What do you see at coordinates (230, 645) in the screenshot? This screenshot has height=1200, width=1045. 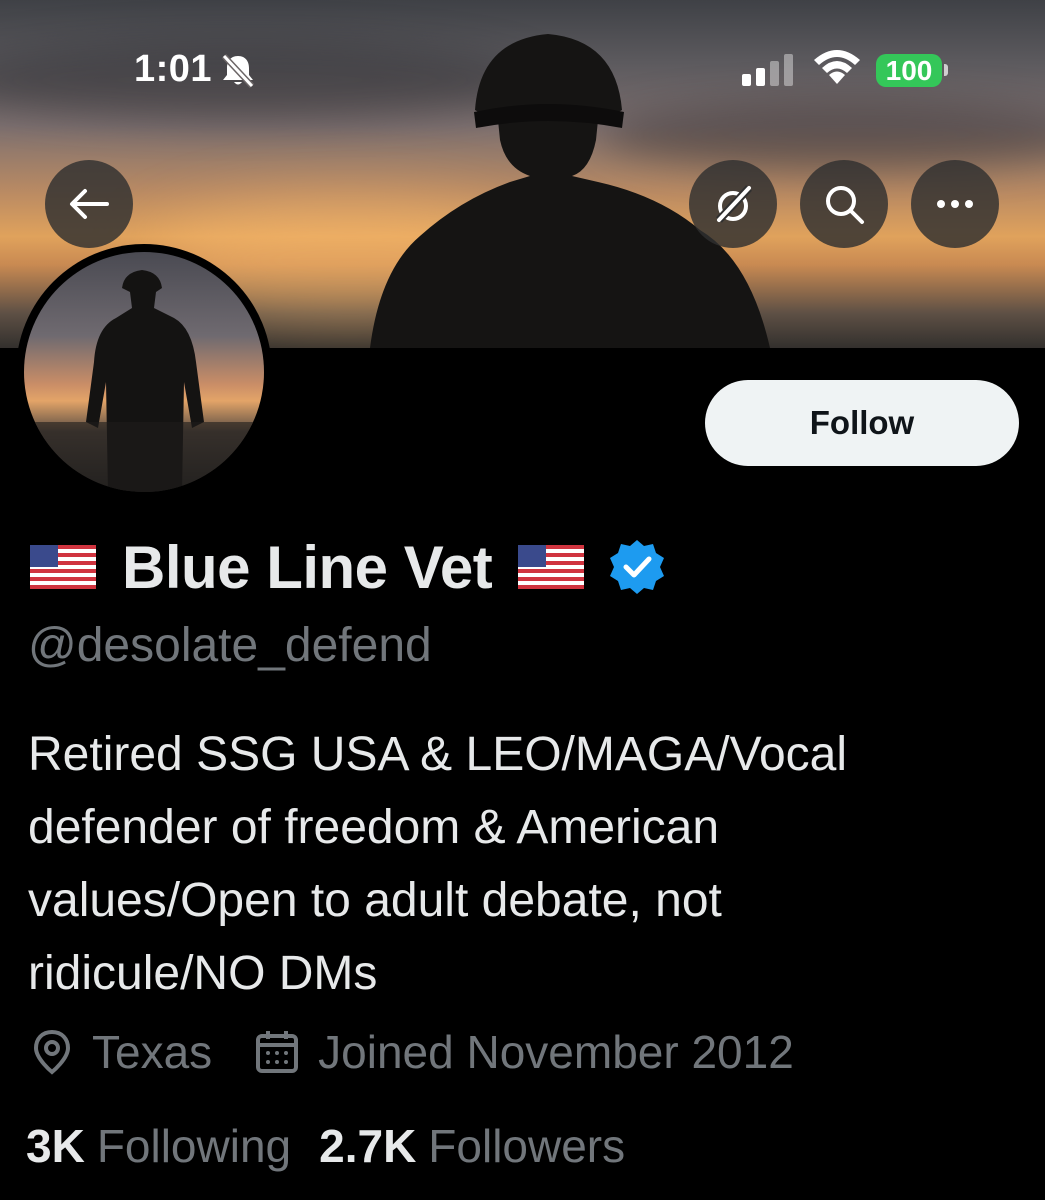 I see `profile-handle: @desolate_defend` at bounding box center [230, 645].